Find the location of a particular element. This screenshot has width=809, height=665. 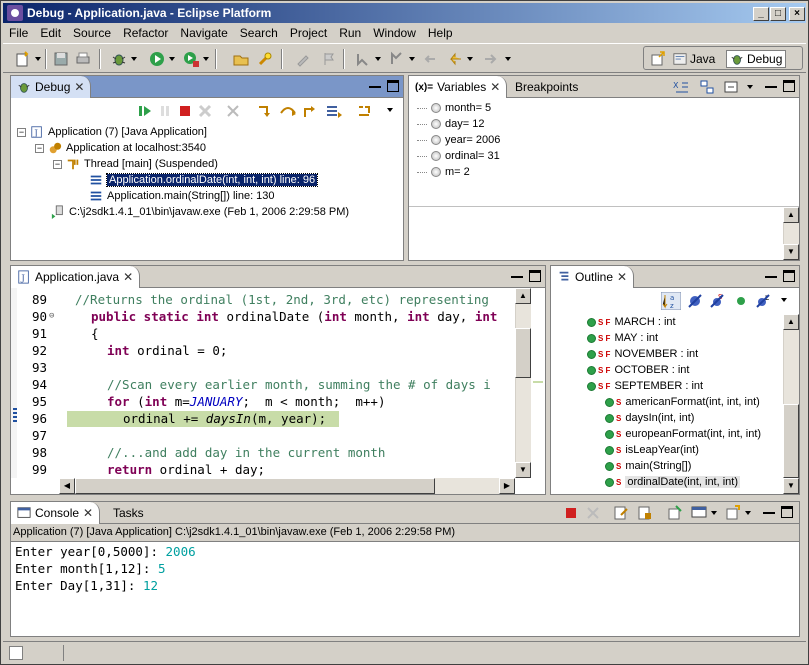

search-icon is located at coordinates (265, 59).